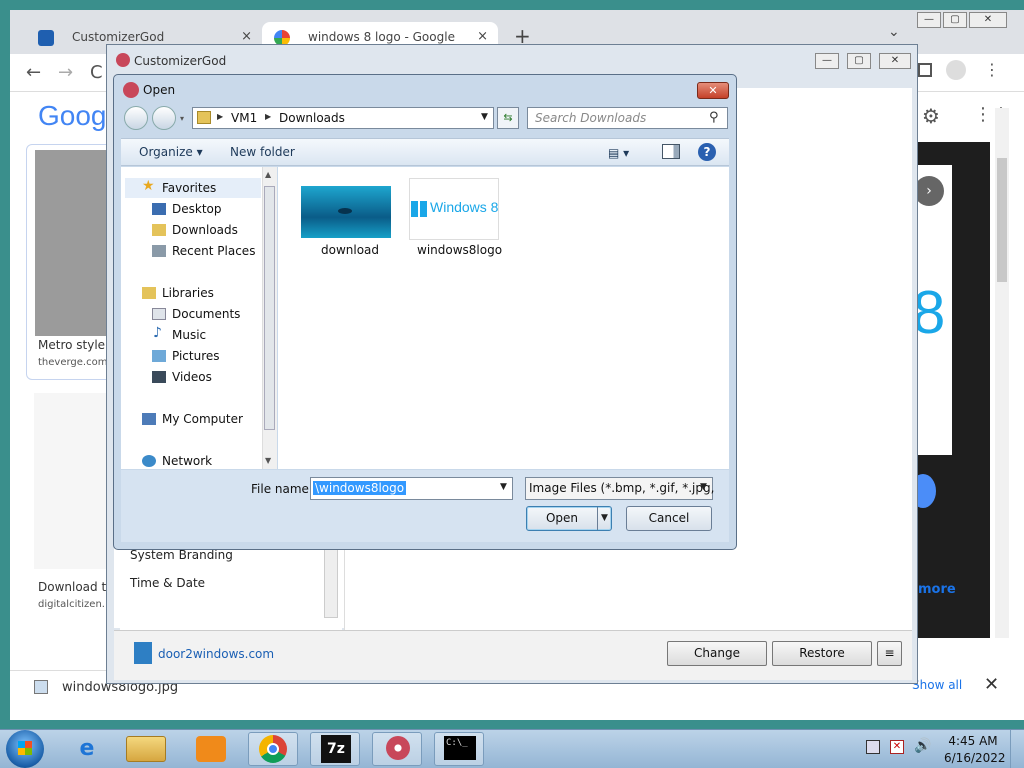 This screenshot has height=768, width=1024. I want to click on customizer-preview-area, so click(628, 585).